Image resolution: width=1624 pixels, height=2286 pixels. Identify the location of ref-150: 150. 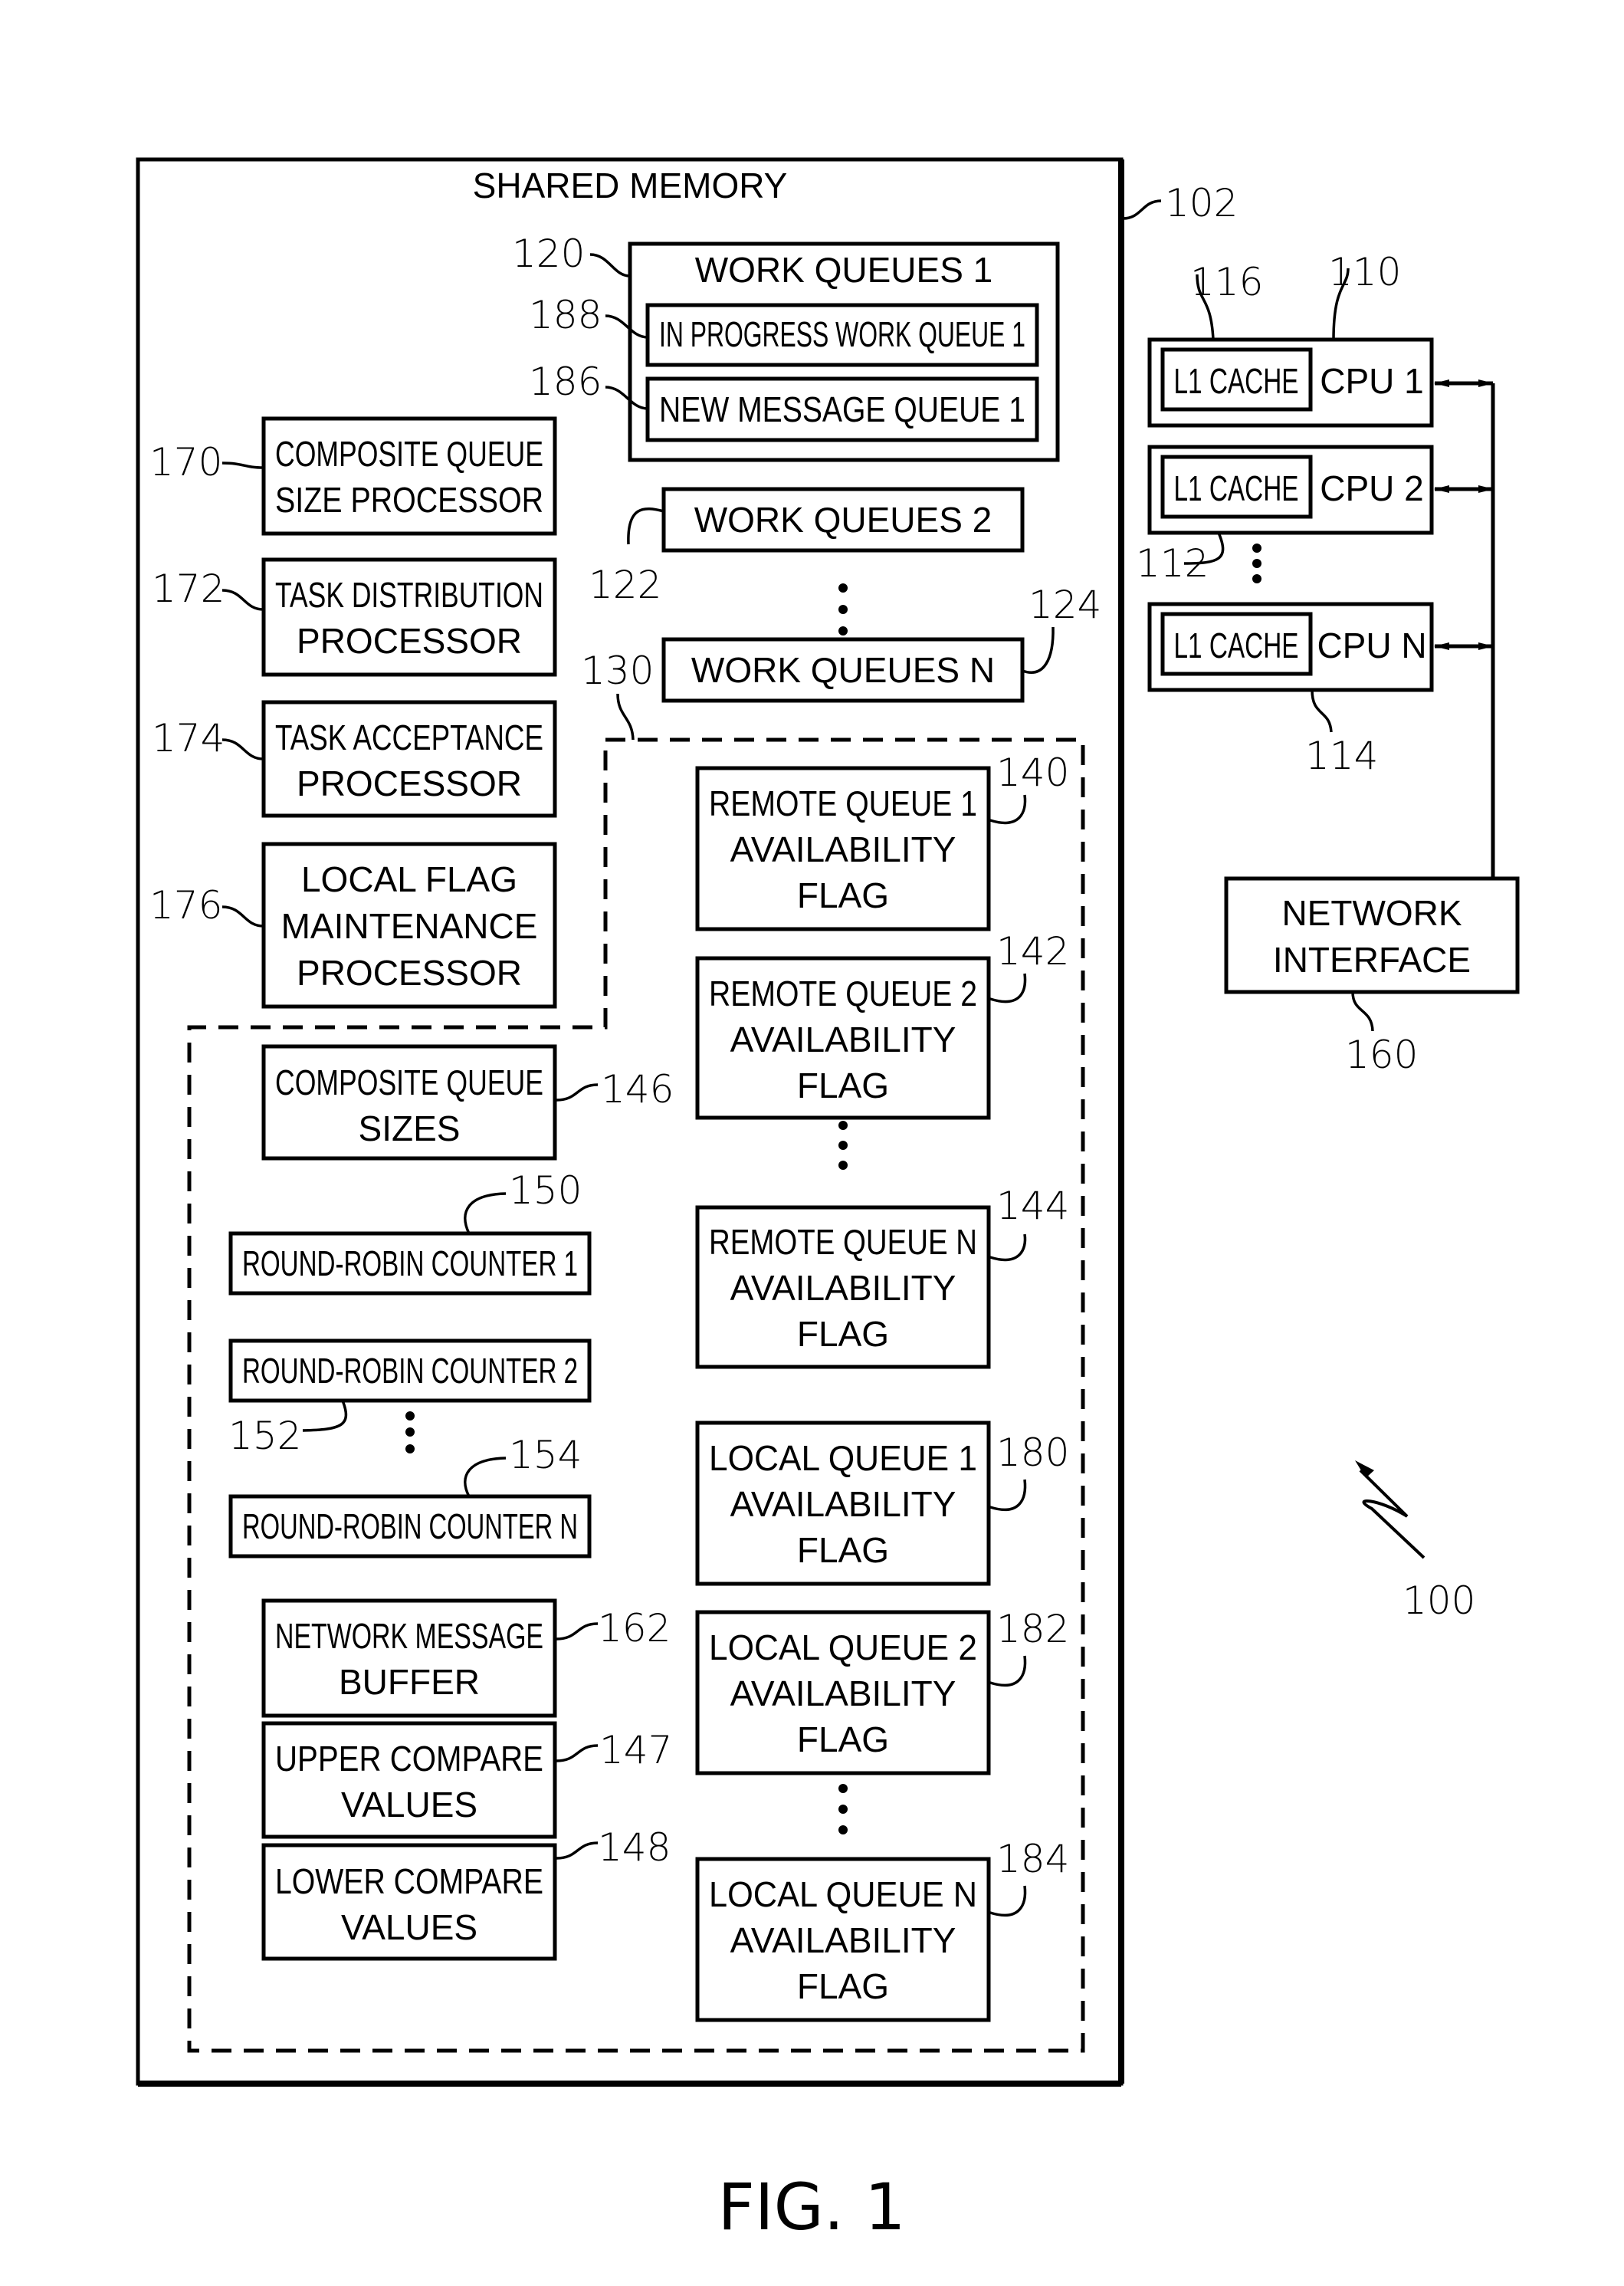
(545, 1191).